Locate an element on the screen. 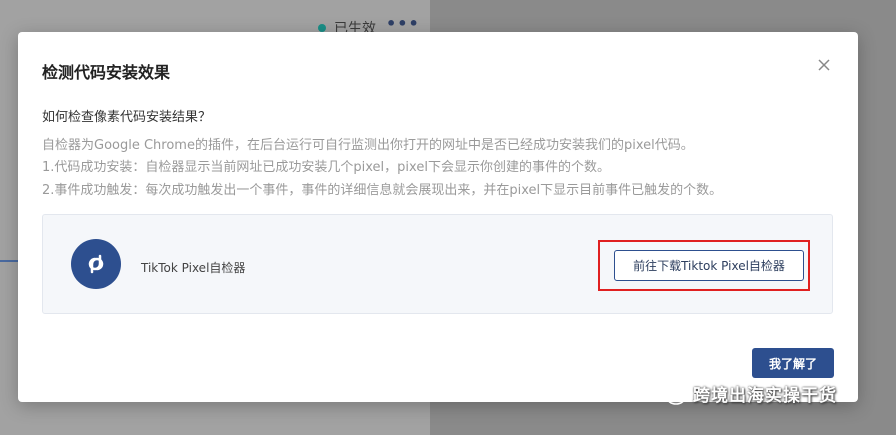 The height and width of the screenshot is (435, 896). close-icon is located at coordinates (824, 65).